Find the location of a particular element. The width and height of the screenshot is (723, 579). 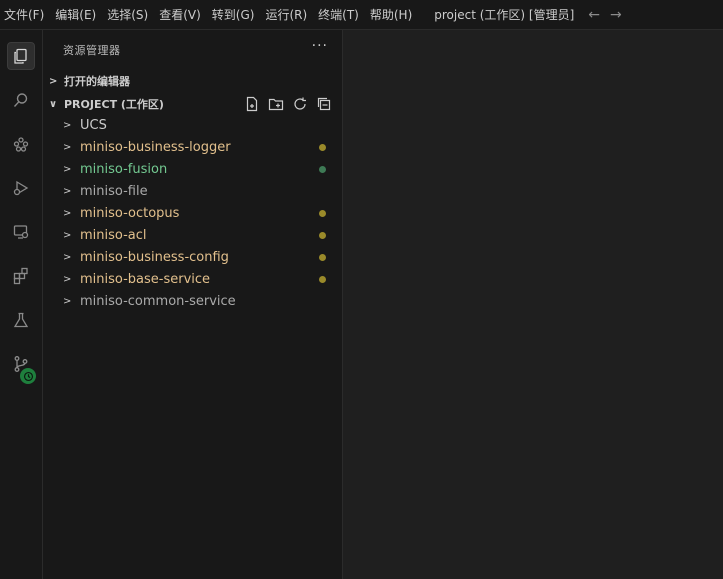

tree-item-label: miniso-octopus is located at coordinates (130, 213).